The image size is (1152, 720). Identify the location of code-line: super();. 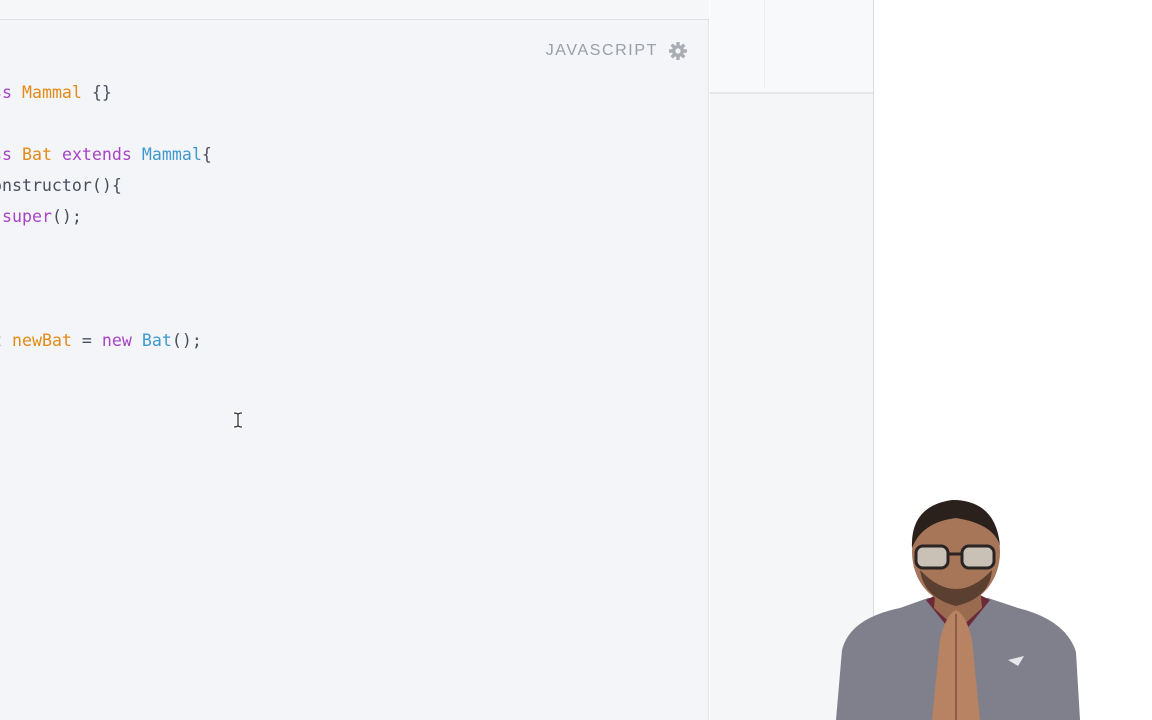
(41, 216).